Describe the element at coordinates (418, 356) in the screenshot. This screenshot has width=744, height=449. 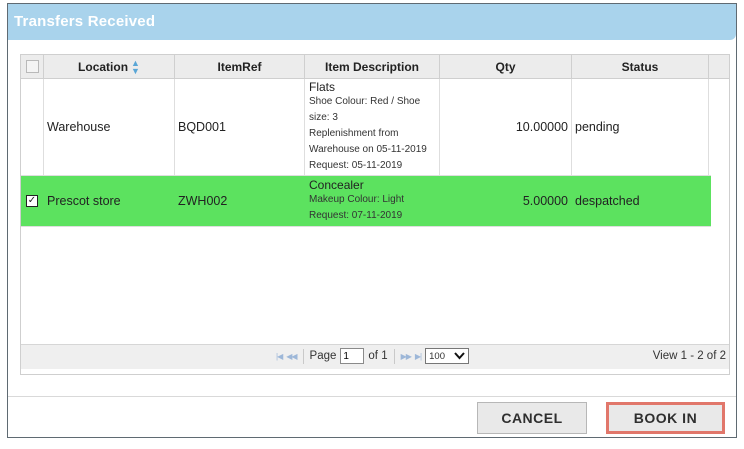
I see `last-page-icon: ▶|` at that location.